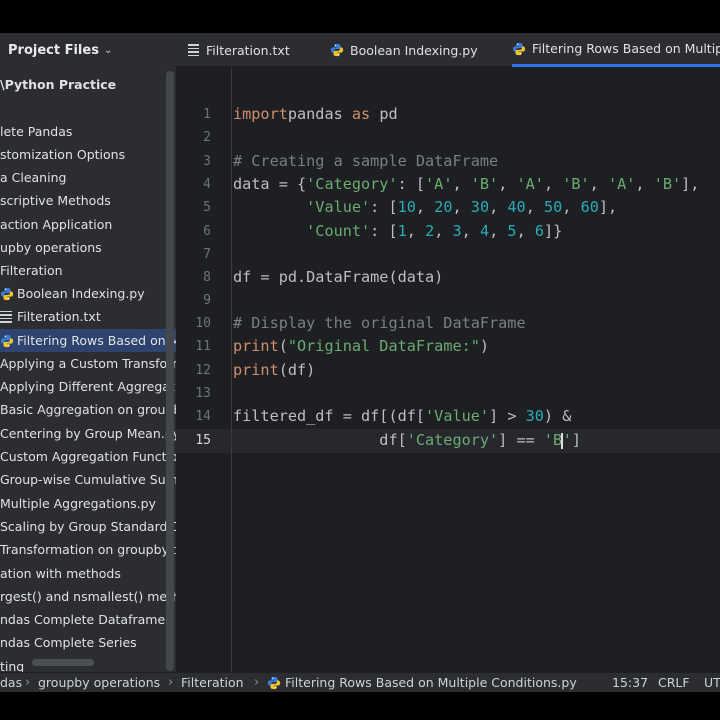  Describe the element at coordinates (352, 184) in the screenshot. I see `code-token: 'Category'` at that location.